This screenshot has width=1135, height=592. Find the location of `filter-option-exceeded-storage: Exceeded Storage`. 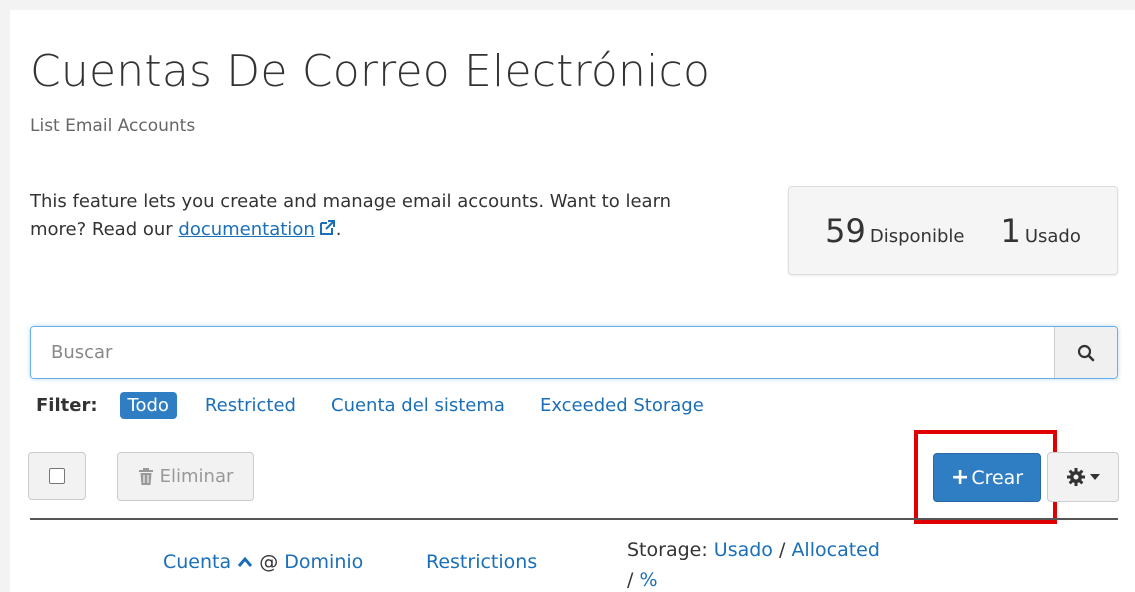

filter-option-exceeded-storage: Exceeded Storage is located at coordinates (622, 405).